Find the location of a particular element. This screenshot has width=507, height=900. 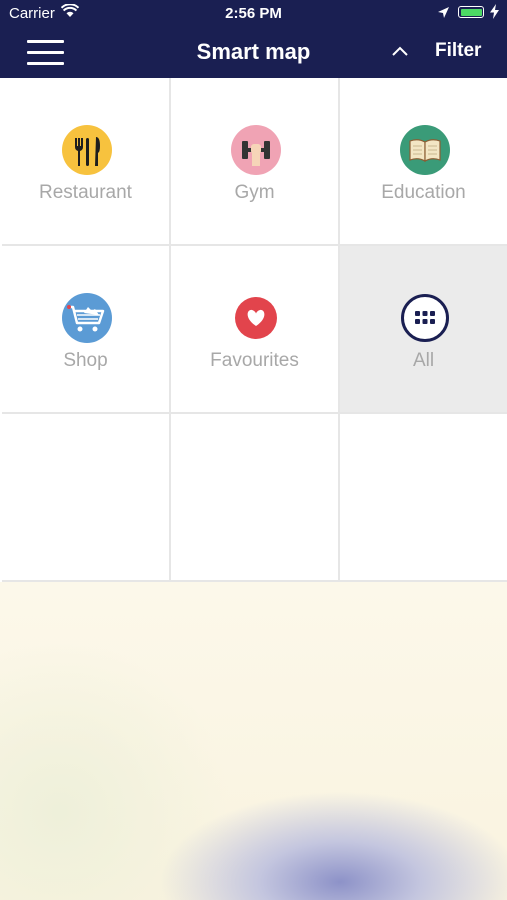

status-bar: Carrier 2:56 PM is located at coordinates (253, 14).